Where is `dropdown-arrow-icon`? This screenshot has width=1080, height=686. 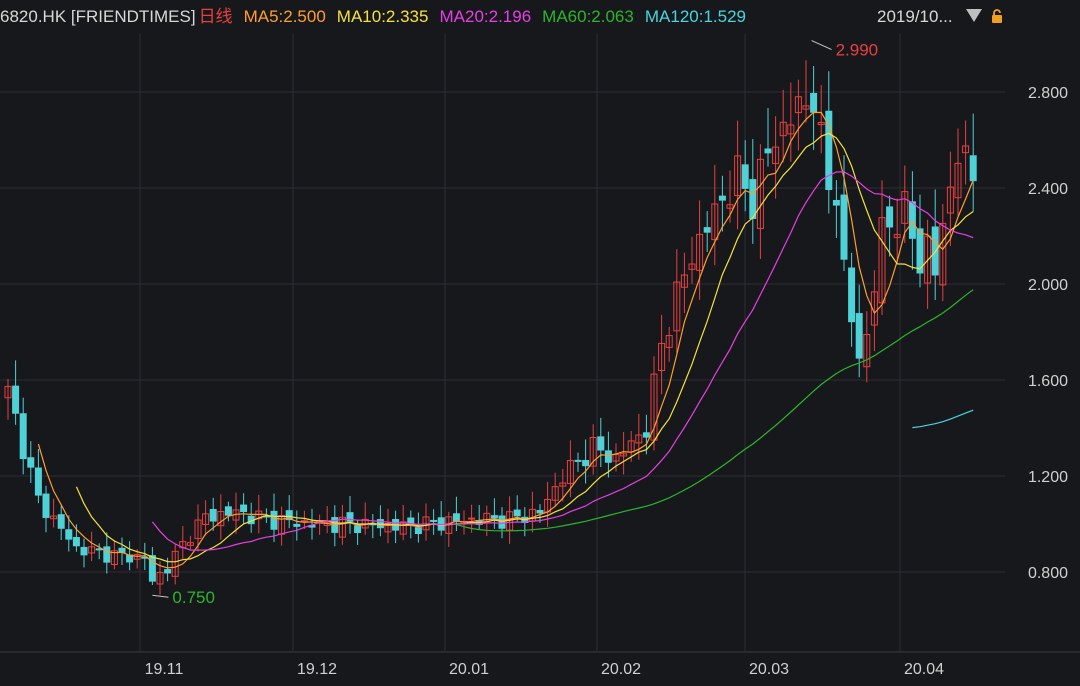
dropdown-arrow-icon is located at coordinates (974, 15).